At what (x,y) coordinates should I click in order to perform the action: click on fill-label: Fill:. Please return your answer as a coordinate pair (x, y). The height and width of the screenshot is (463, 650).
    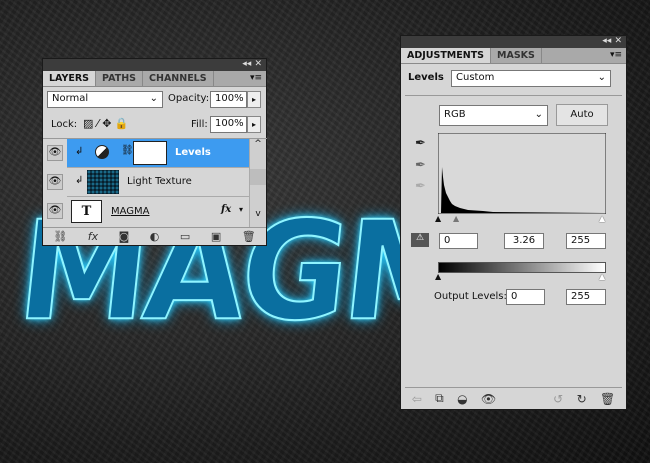
    Looking at the image, I should click on (199, 124).